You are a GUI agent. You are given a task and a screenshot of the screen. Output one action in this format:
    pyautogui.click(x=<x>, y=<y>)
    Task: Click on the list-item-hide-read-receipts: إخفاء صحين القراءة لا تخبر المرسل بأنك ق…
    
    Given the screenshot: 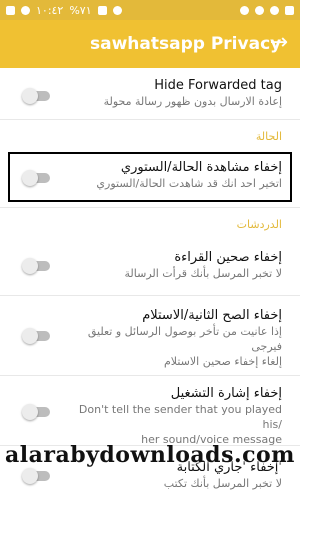 What is the action you would take?
    pyautogui.click(x=150, y=266)
    